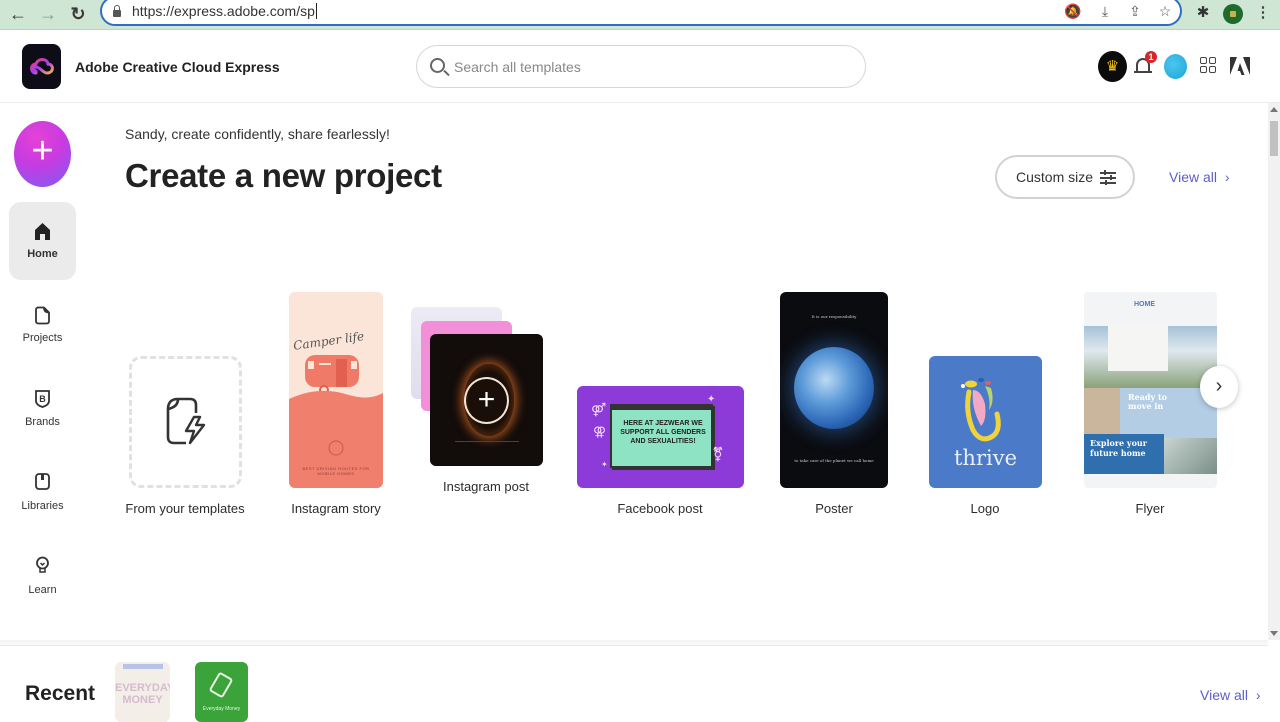  What do you see at coordinates (1274, 371) in the screenshot?
I see `page-scrollbar` at bounding box center [1274, 371].